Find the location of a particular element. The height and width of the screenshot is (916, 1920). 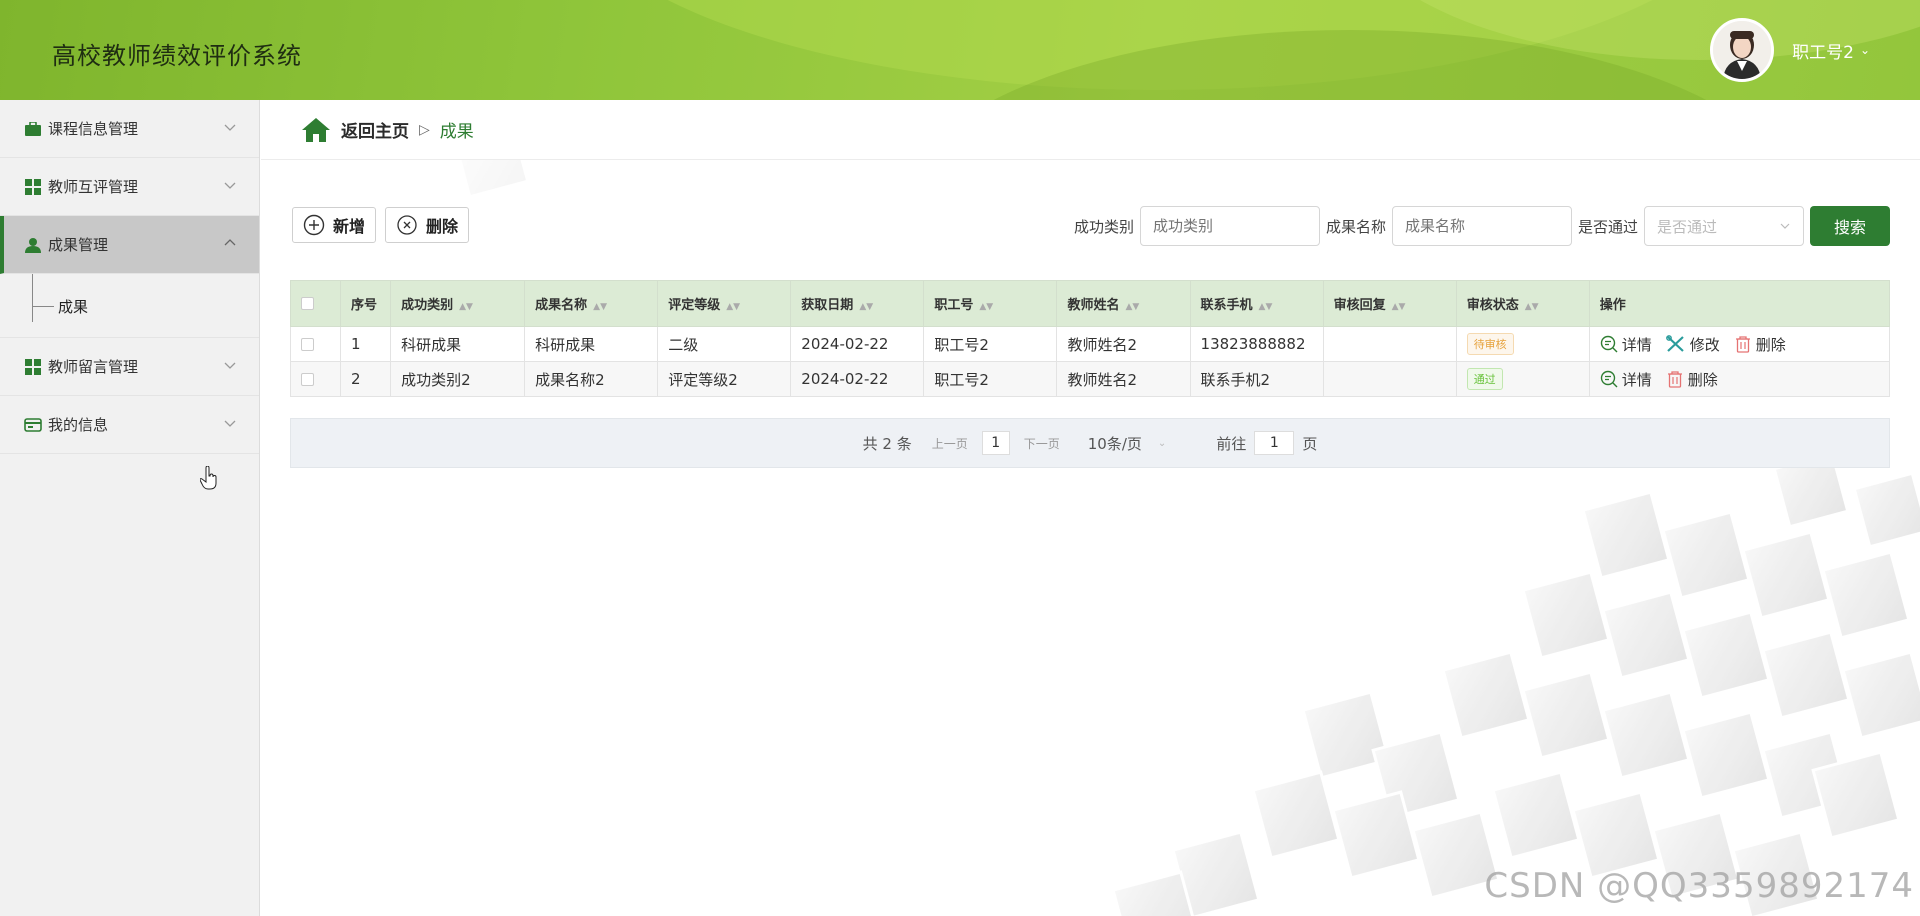

page-size-select: 10条/页 ⌄ is located at coordinates (1127, 443).